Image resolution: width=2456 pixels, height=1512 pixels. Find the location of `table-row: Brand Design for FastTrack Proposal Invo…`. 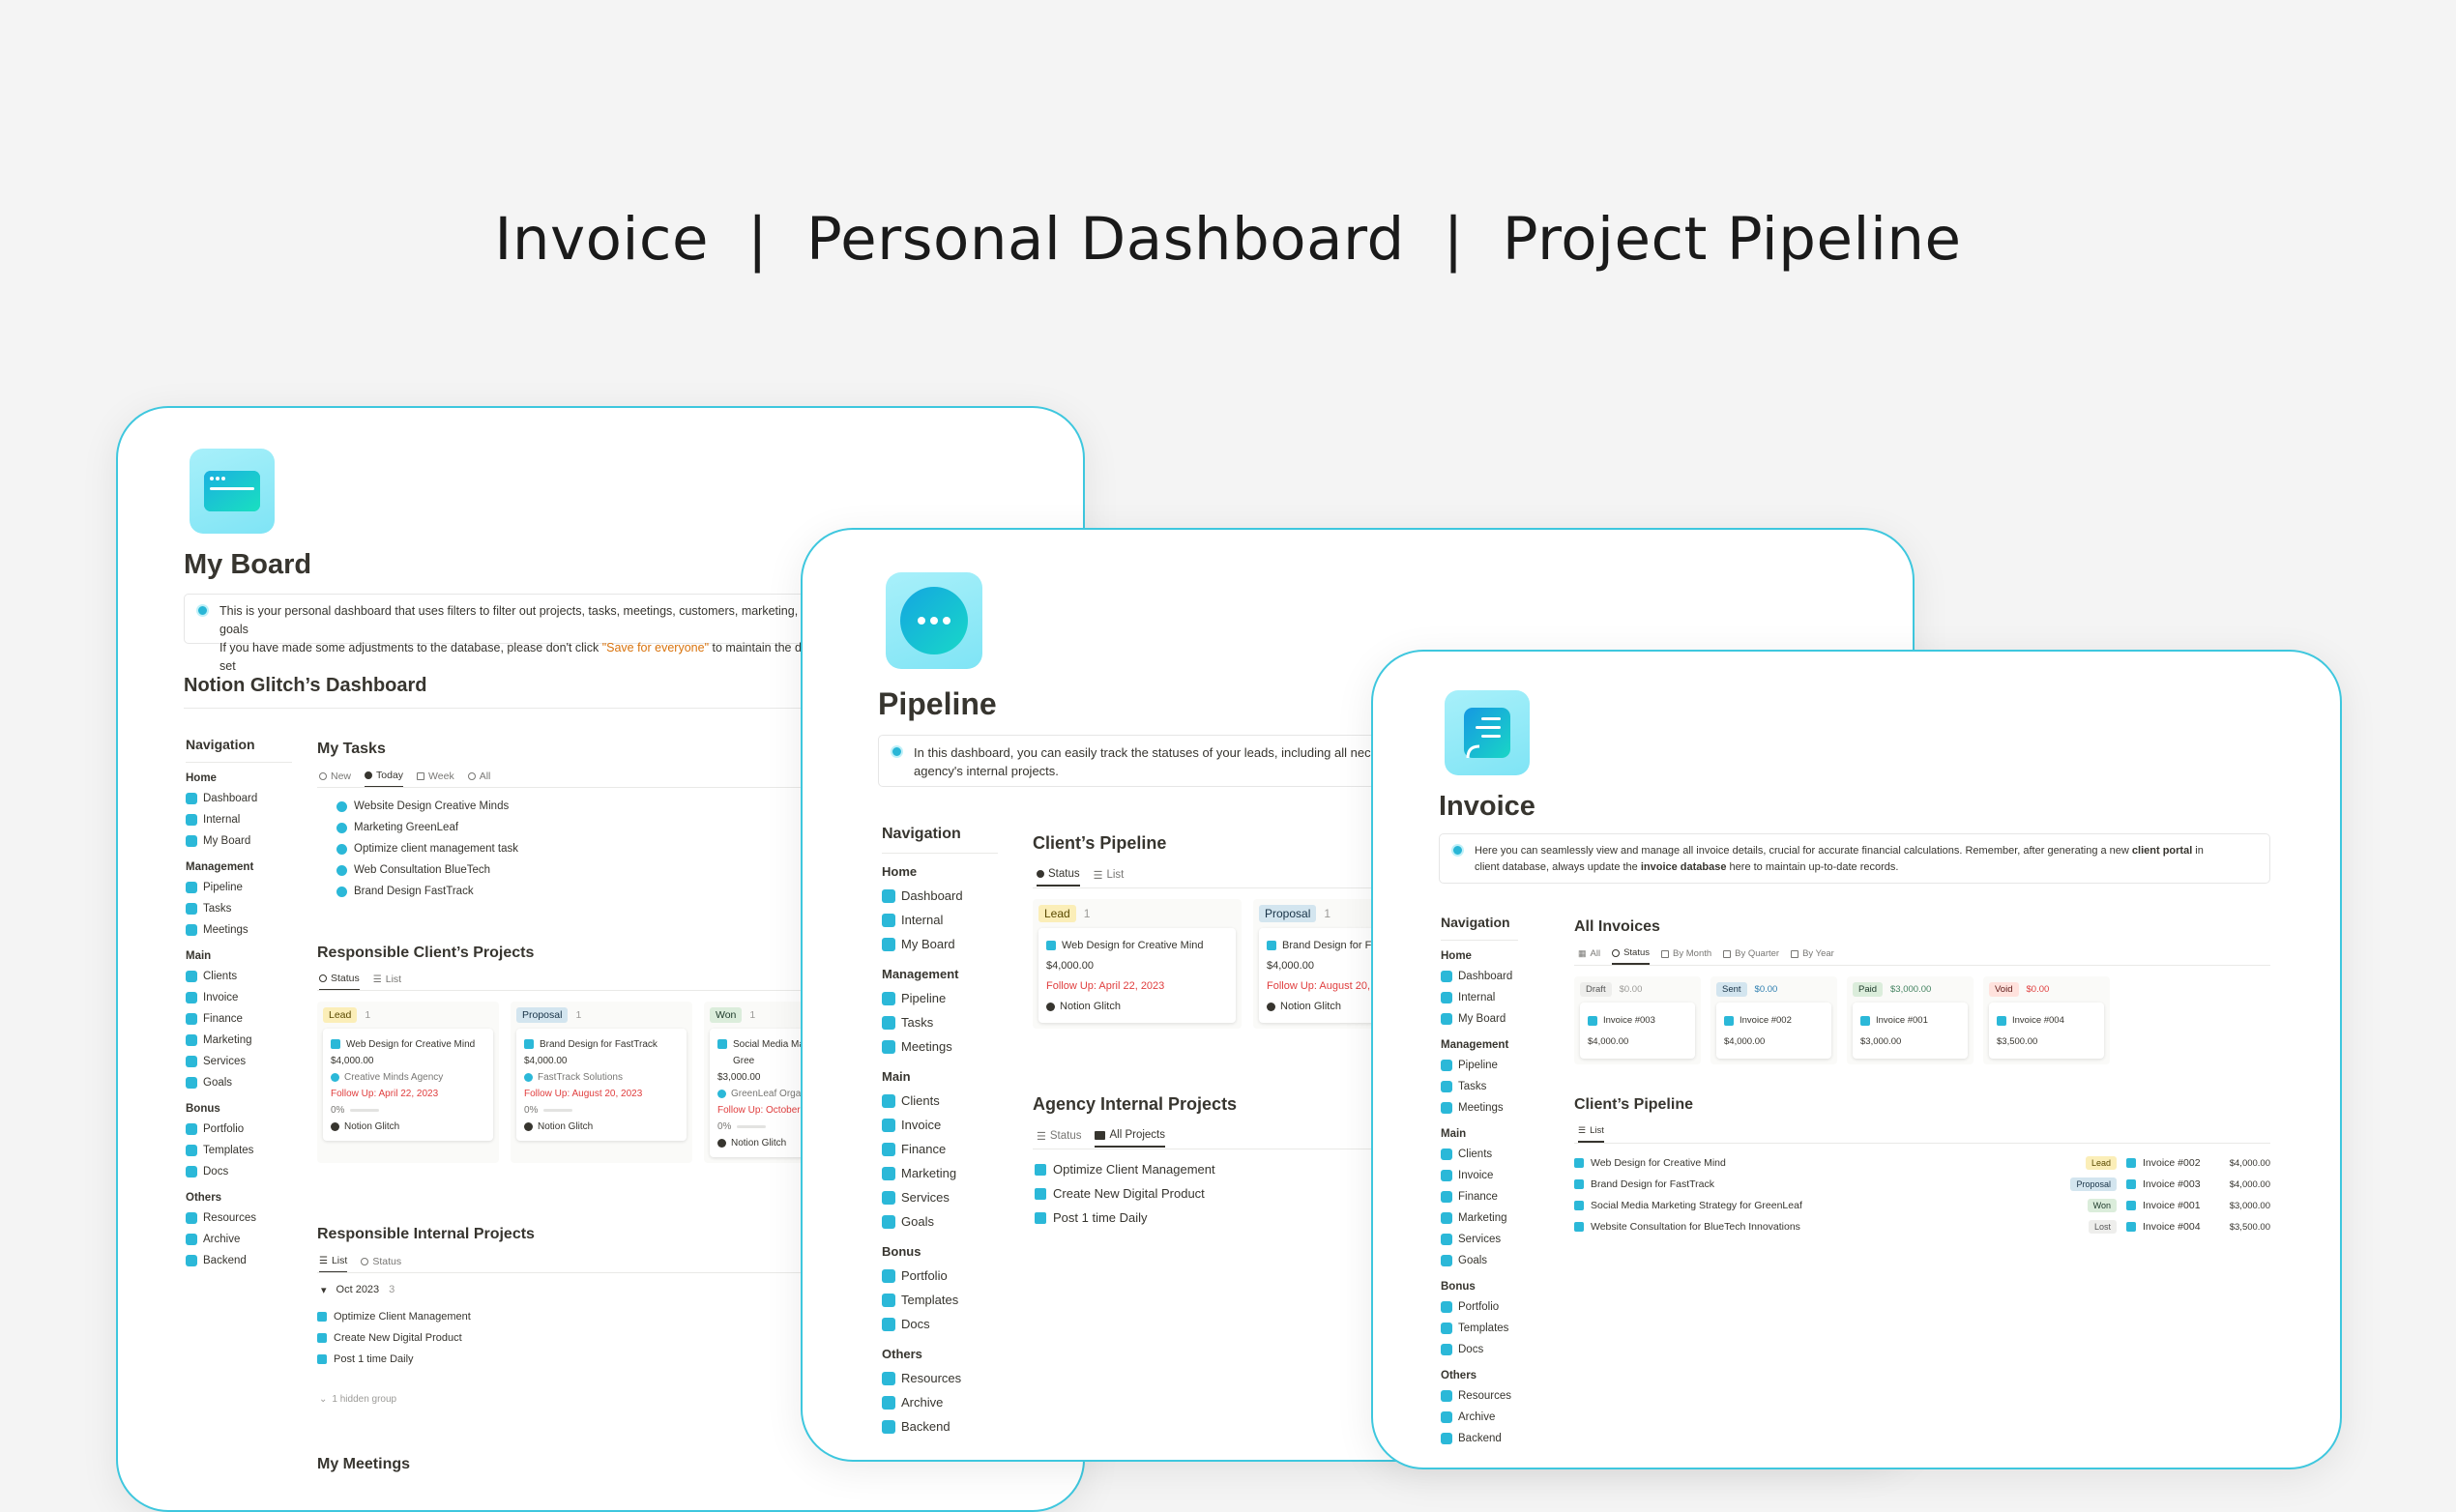

table-row: Brand Design for FastTrack Proposal Invo… is located at coordinates (1922, 1184).